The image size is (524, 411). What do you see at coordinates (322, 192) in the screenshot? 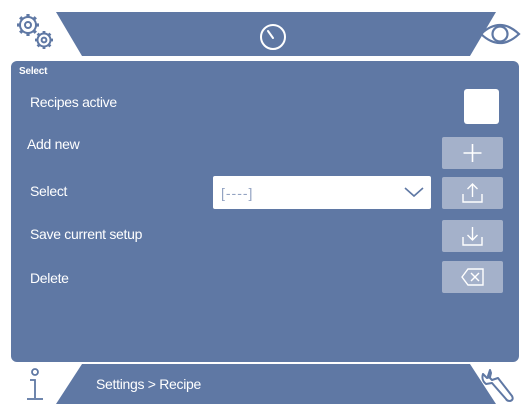
I see `recipe-select: [----]` at bounding box center [322, 192].